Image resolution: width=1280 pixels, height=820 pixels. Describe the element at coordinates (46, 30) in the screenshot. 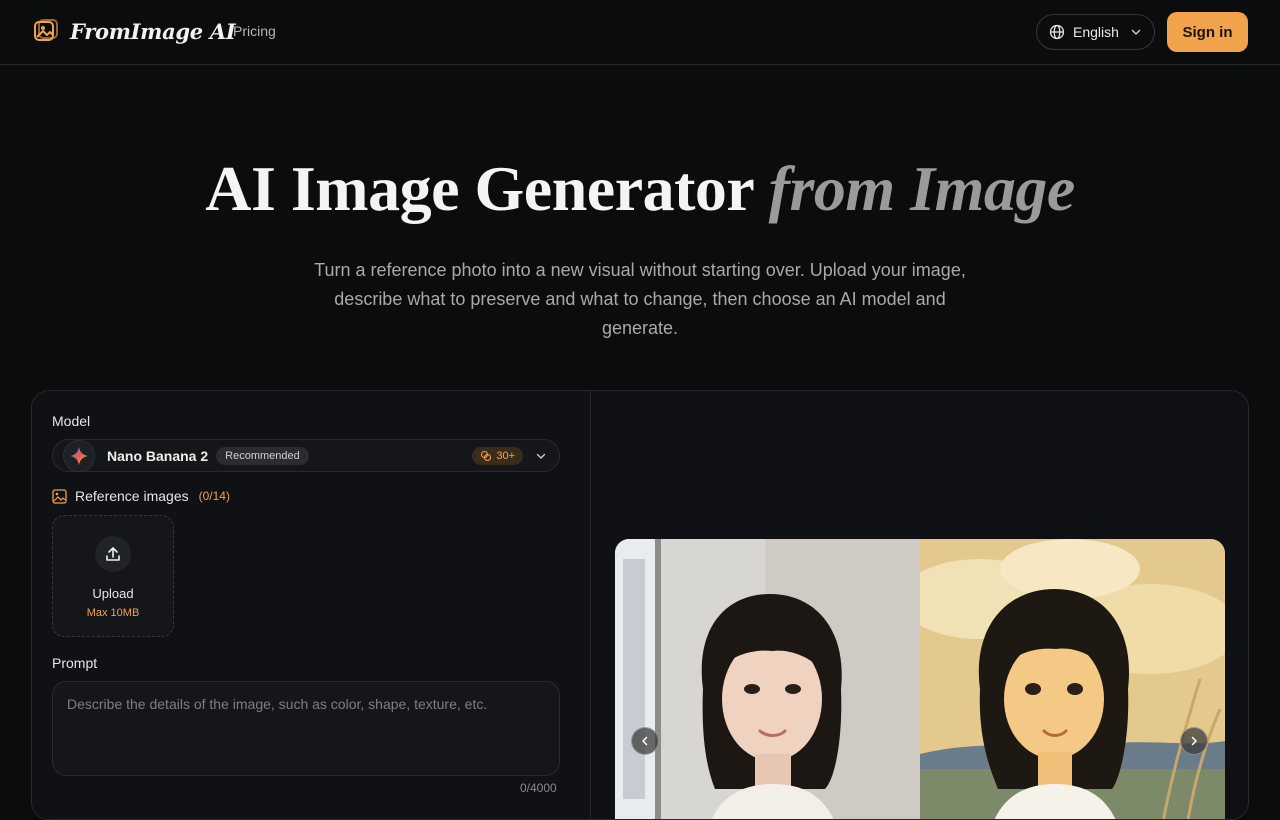

I see `photo-frame-icon` at that location.